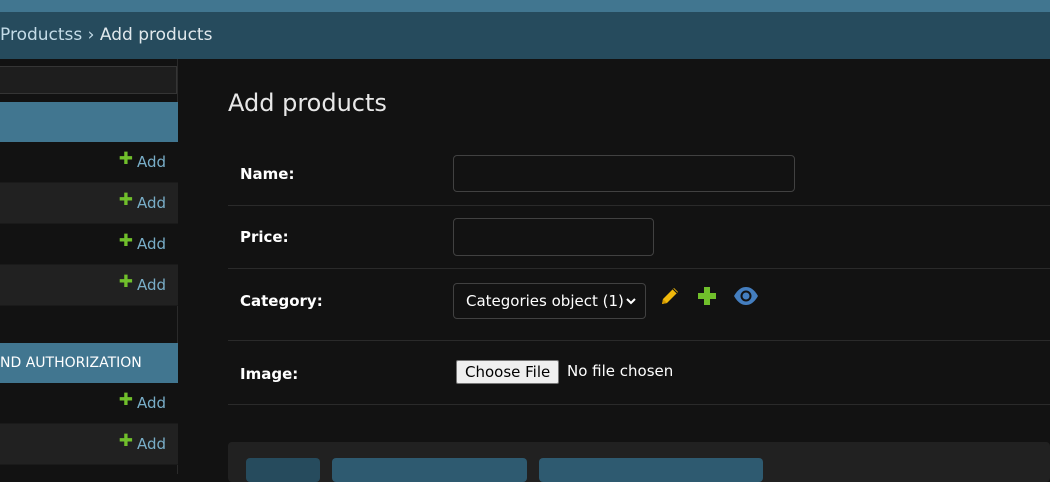 The image size is (1050, 482). I want to click on eye-icon, so click(746, 296).